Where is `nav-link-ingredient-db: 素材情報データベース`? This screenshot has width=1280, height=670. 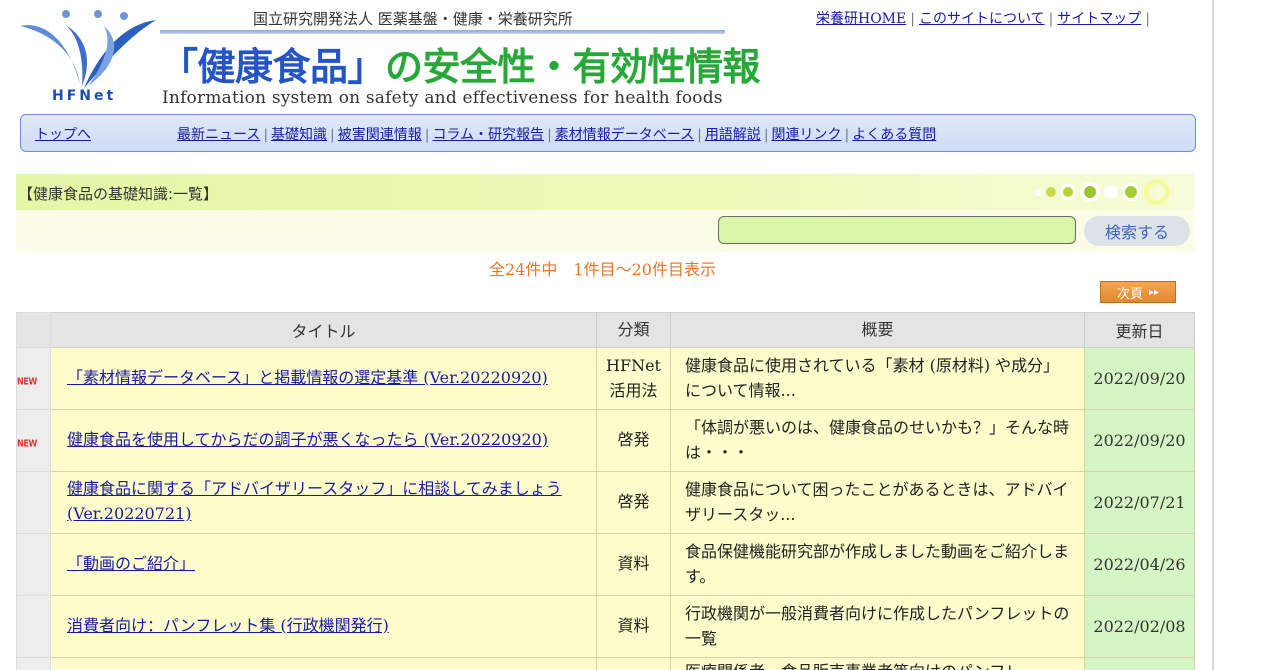
nav-link-ingredient-db: 素材情報データベース is located at coordinates (624, 135).